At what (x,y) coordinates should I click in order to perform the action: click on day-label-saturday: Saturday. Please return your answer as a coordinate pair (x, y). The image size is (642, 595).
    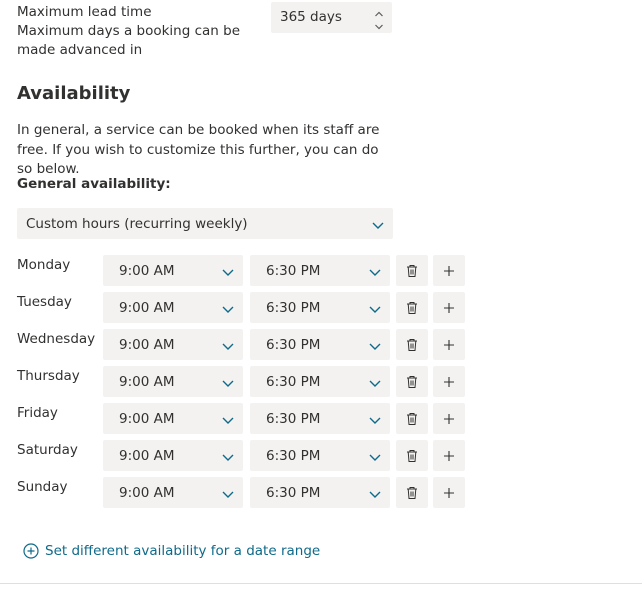
    Looking at the image, I should click on (47, 450).